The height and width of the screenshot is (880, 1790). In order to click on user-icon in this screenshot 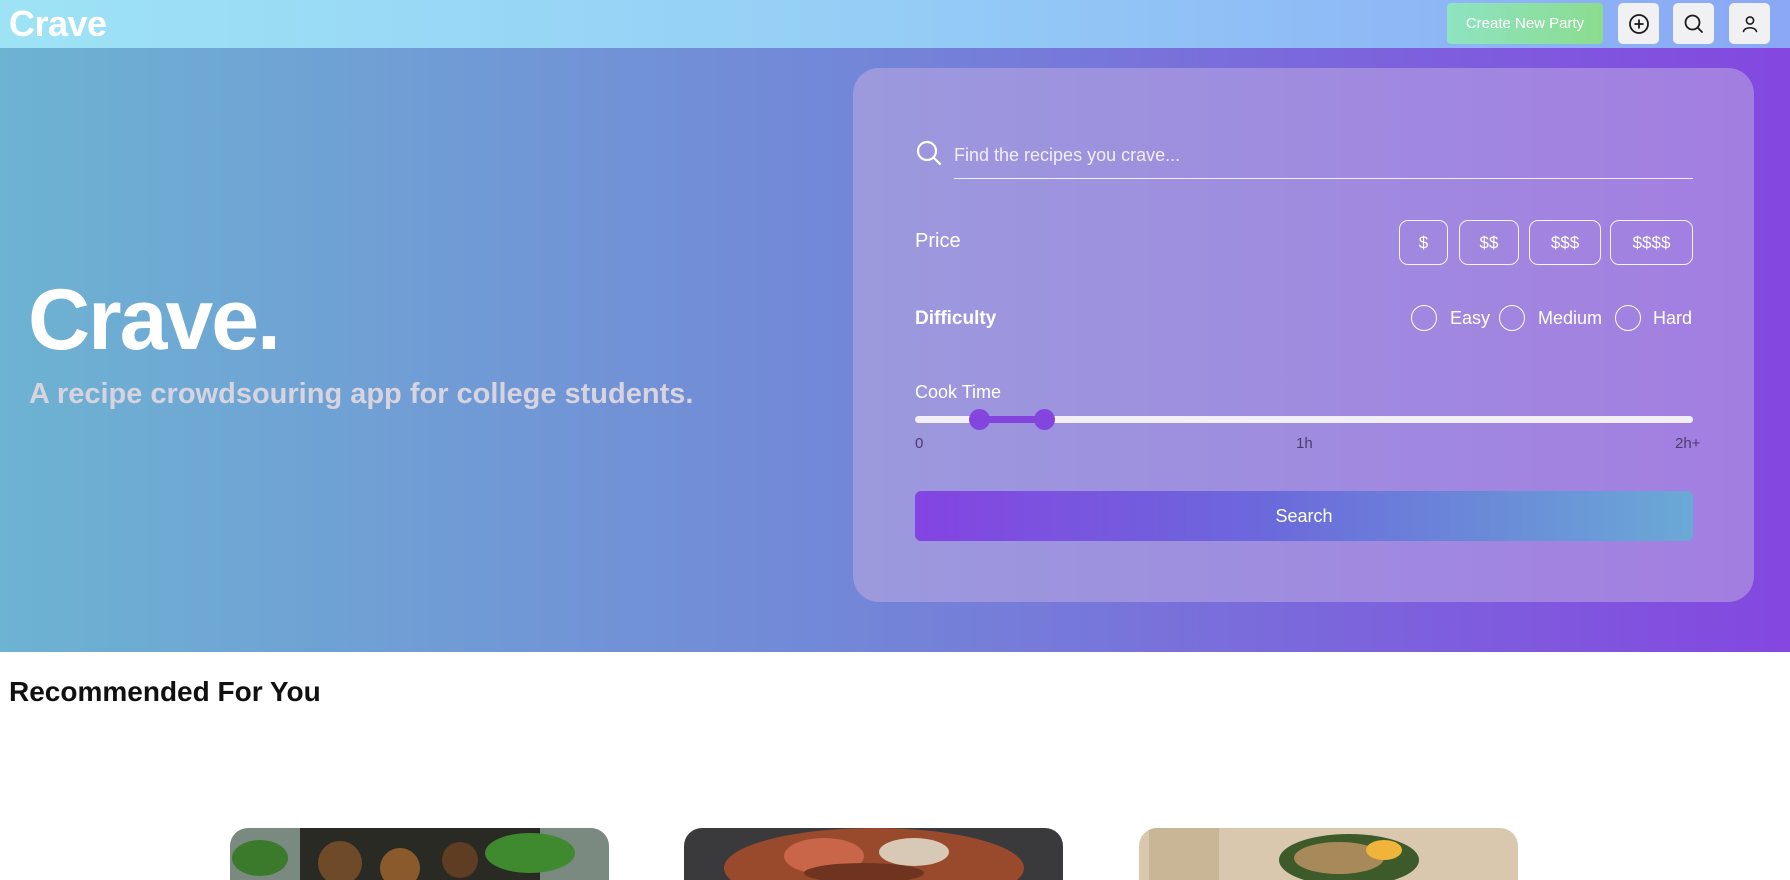, I will do `click(1749, 23)`.